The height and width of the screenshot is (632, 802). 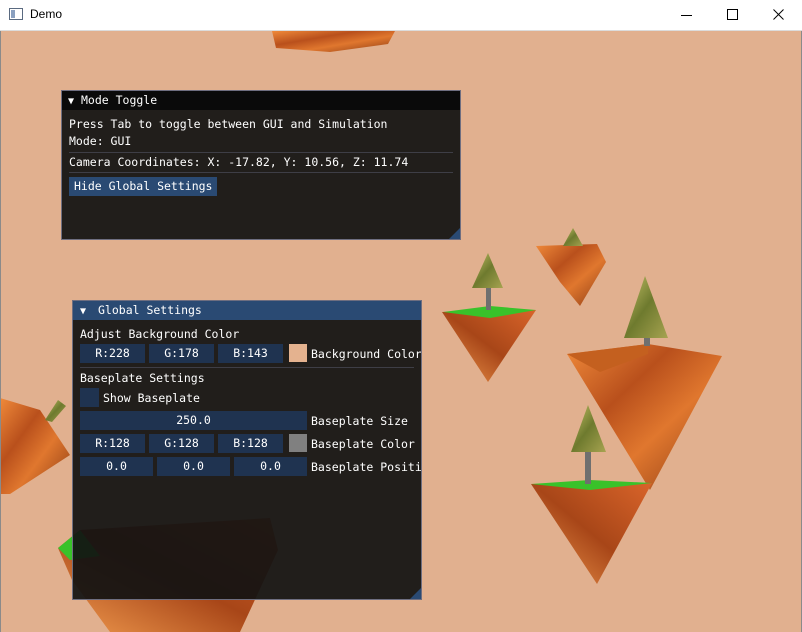 I want to click on island-small, so click(x=571, y=275).